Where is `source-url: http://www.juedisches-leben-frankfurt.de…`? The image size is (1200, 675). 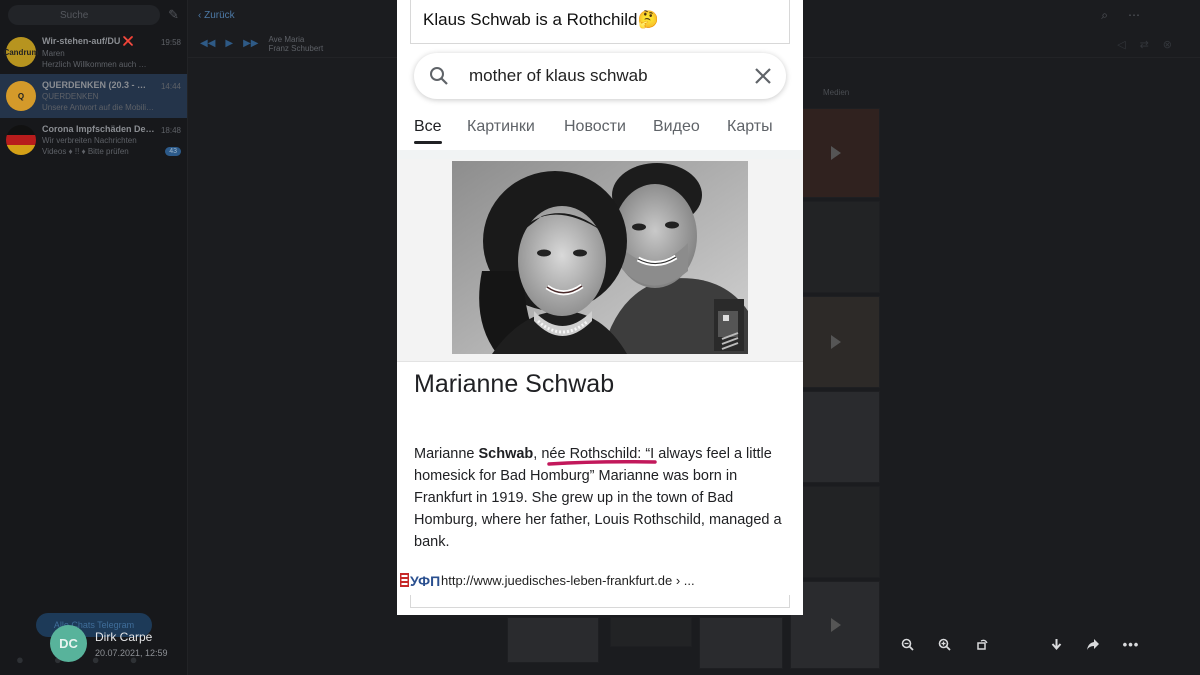 source-url: http://www.juedisches-leben-frankfurt.de… is located at coordinates (568, 580).